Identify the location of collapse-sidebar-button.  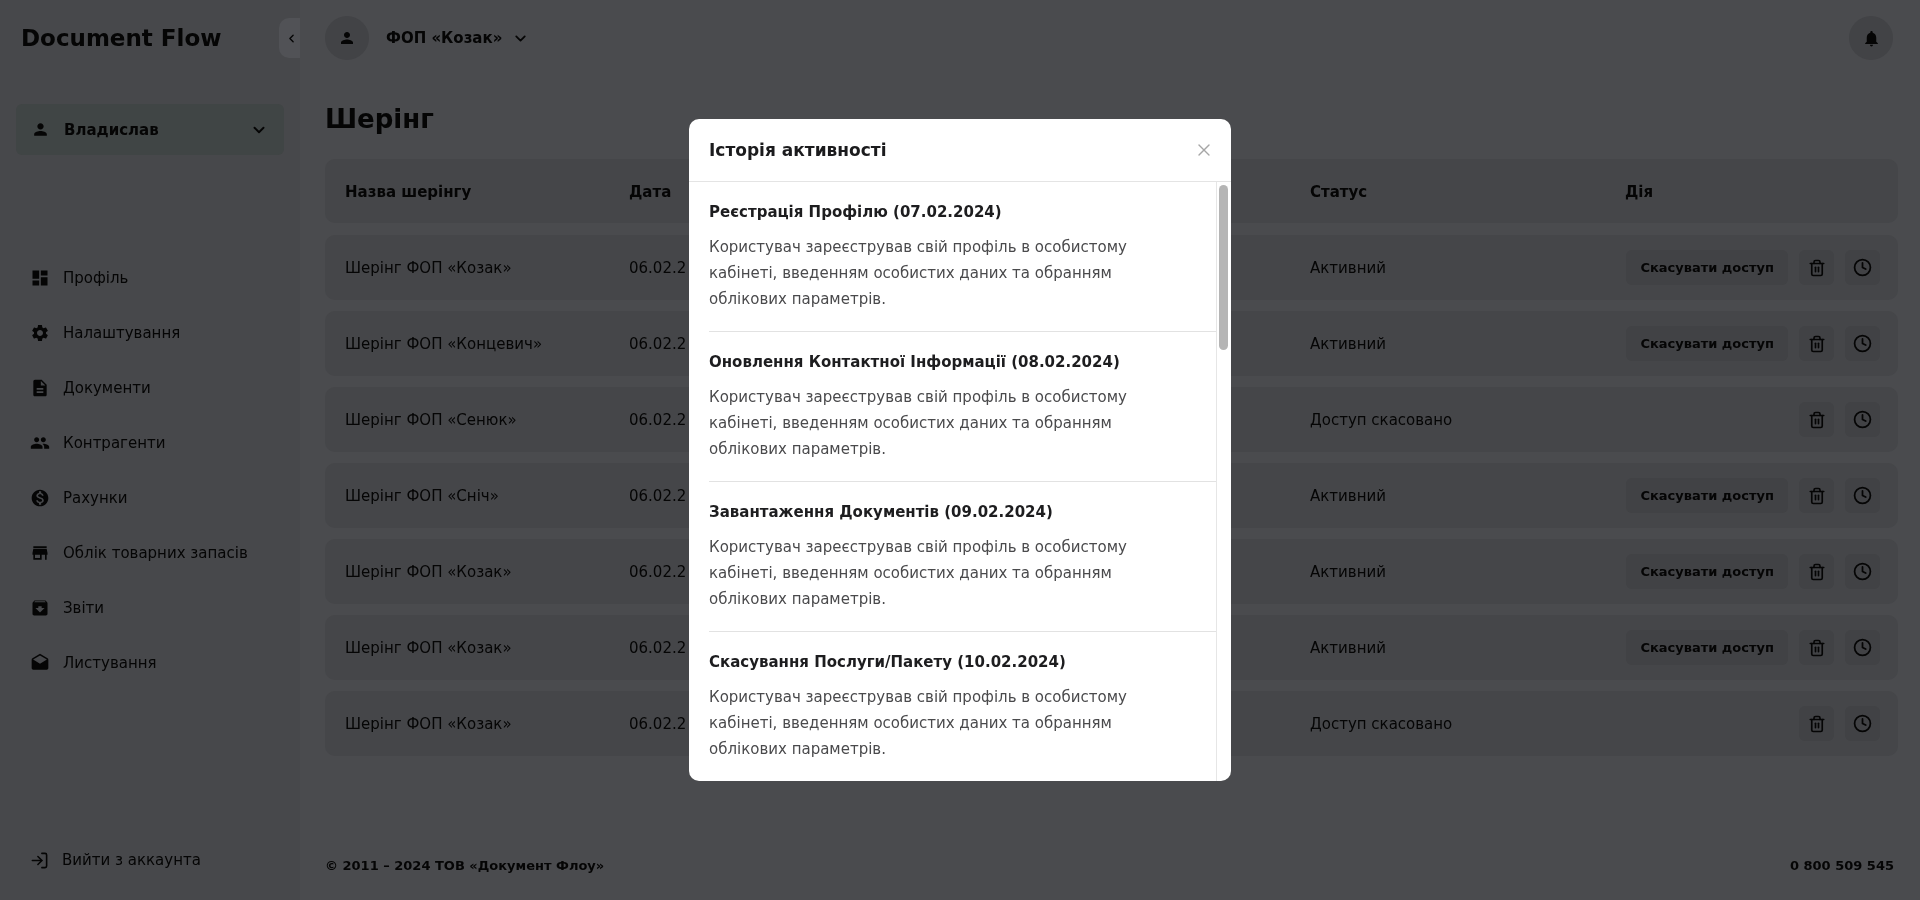
(289, 38).